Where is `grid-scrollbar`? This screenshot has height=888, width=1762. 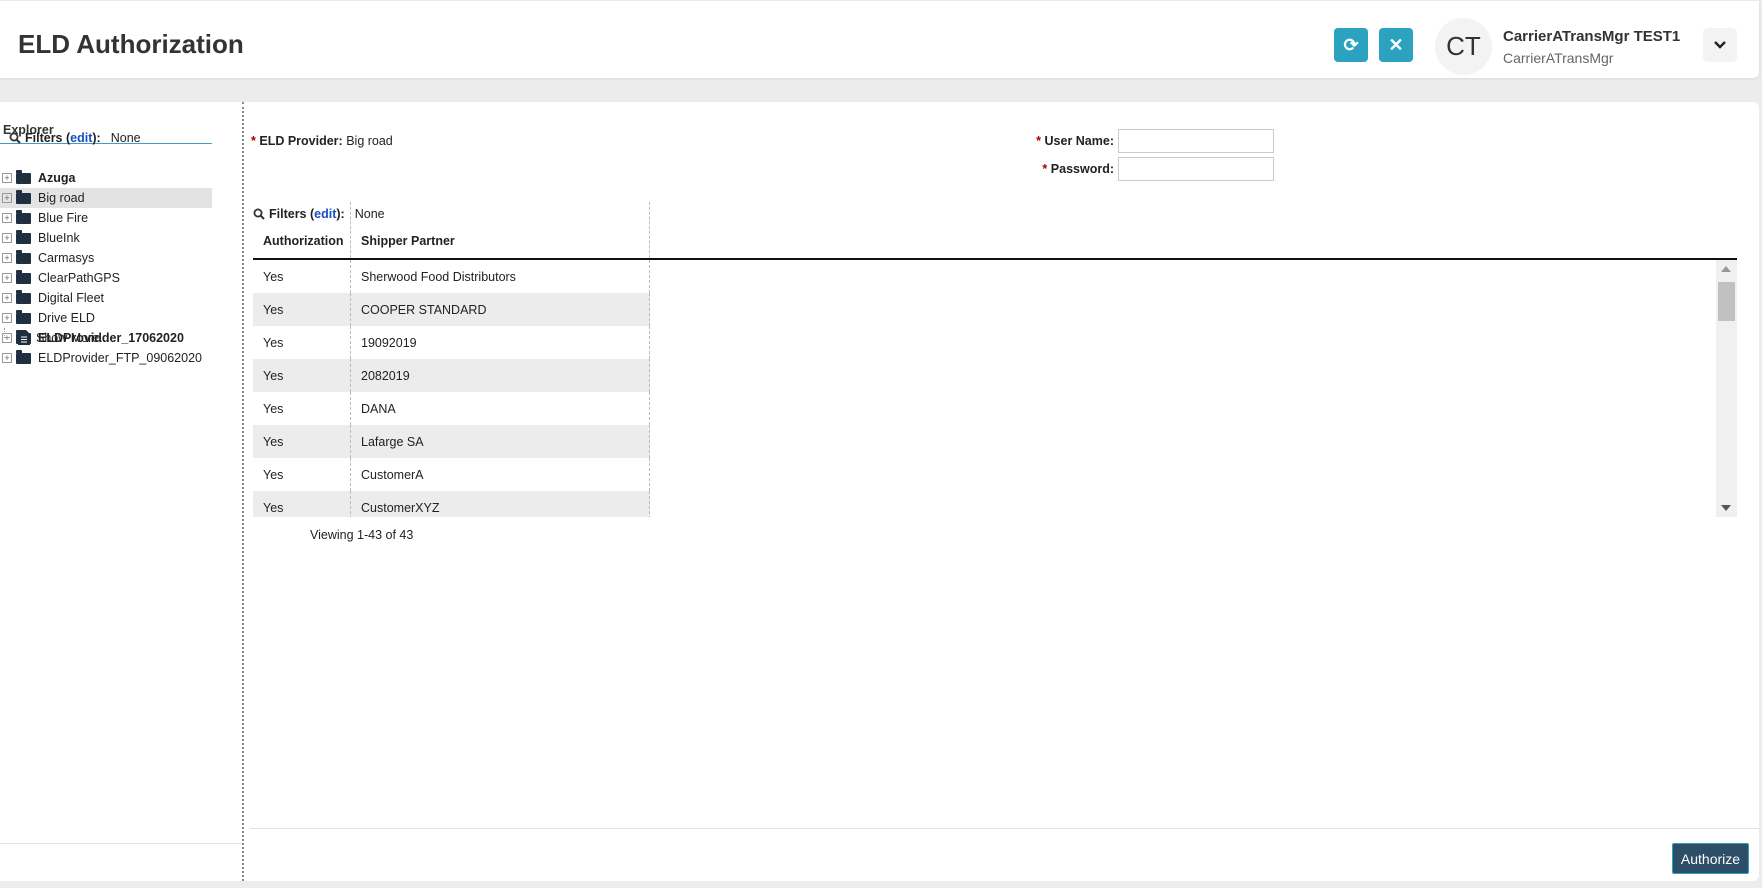 grid-scrollbar is located at coordinates (1726, 388).